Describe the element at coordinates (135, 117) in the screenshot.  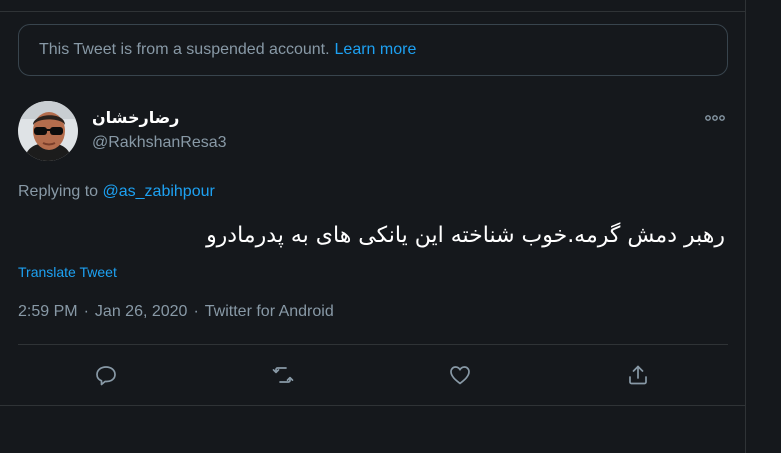
I see `author-name: رضارخشان` at that location.